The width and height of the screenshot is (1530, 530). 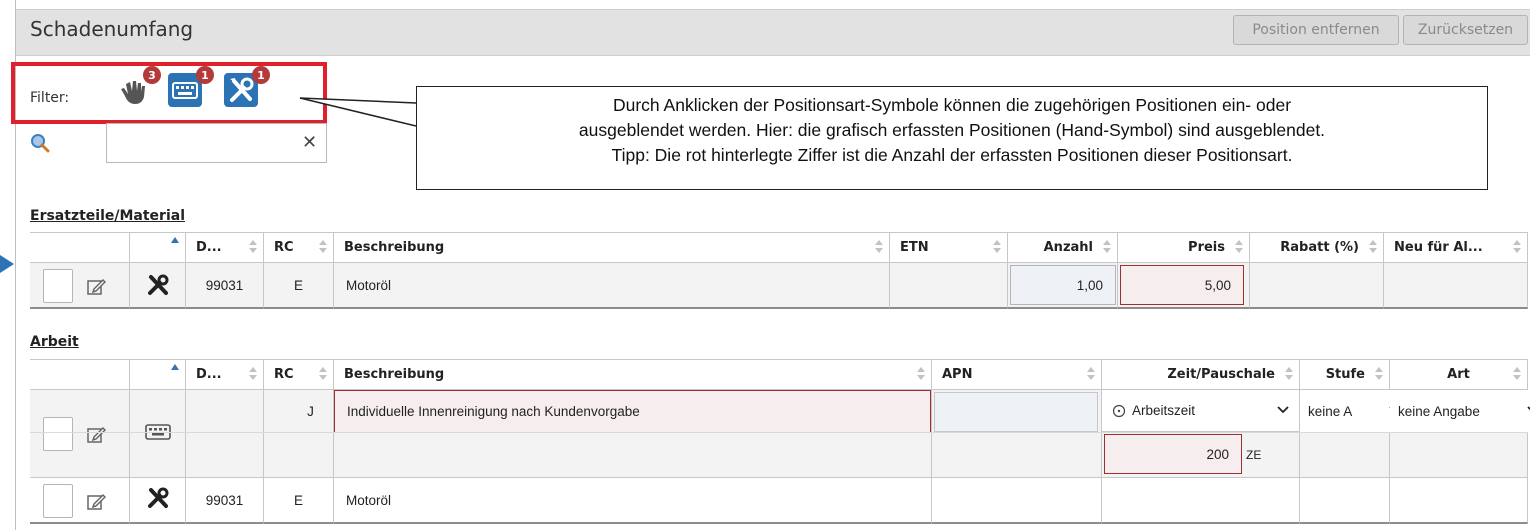 I want to click on zeit-value-input: 200, so click(x=1173, y=454).